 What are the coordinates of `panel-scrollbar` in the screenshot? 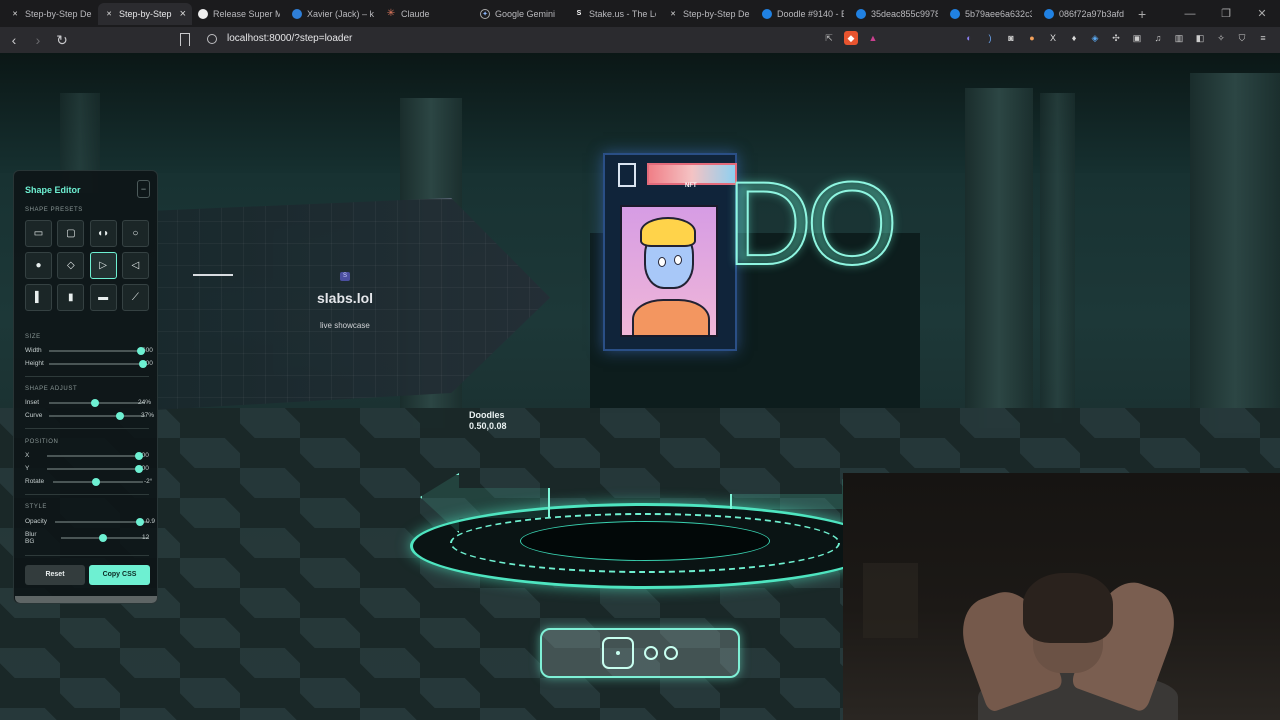 It's located at (86, 599).